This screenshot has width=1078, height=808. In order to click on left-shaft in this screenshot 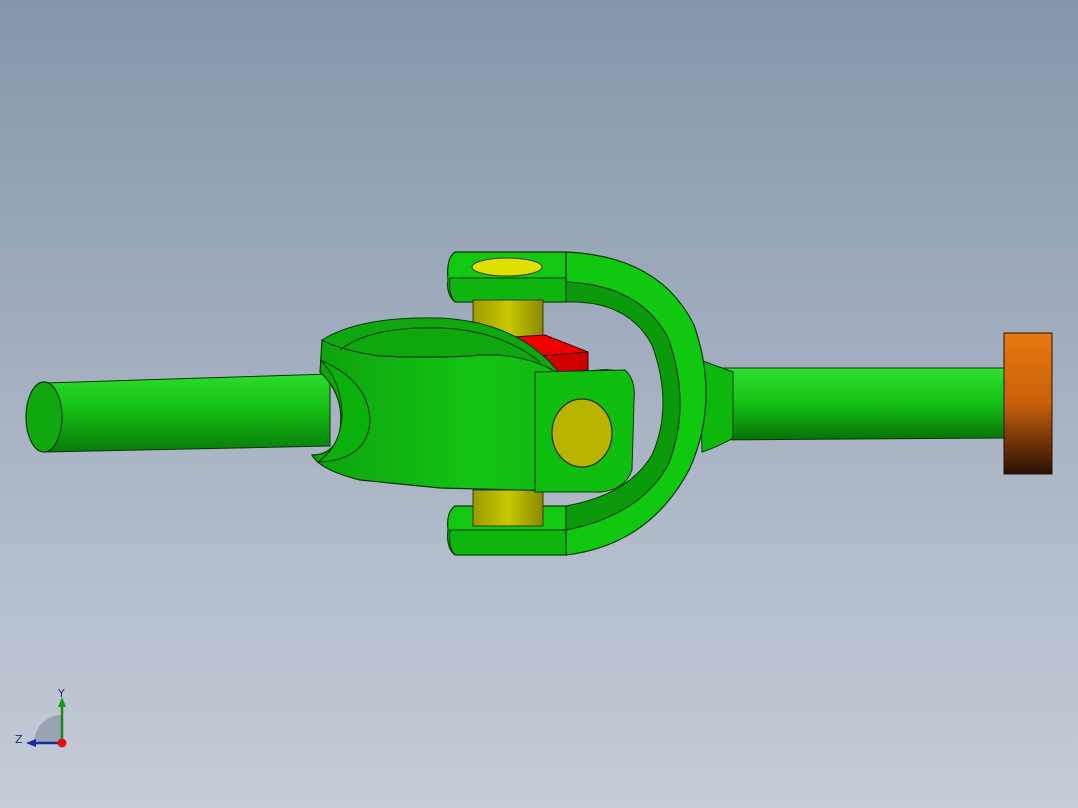, I will do `click(178, 413)`.